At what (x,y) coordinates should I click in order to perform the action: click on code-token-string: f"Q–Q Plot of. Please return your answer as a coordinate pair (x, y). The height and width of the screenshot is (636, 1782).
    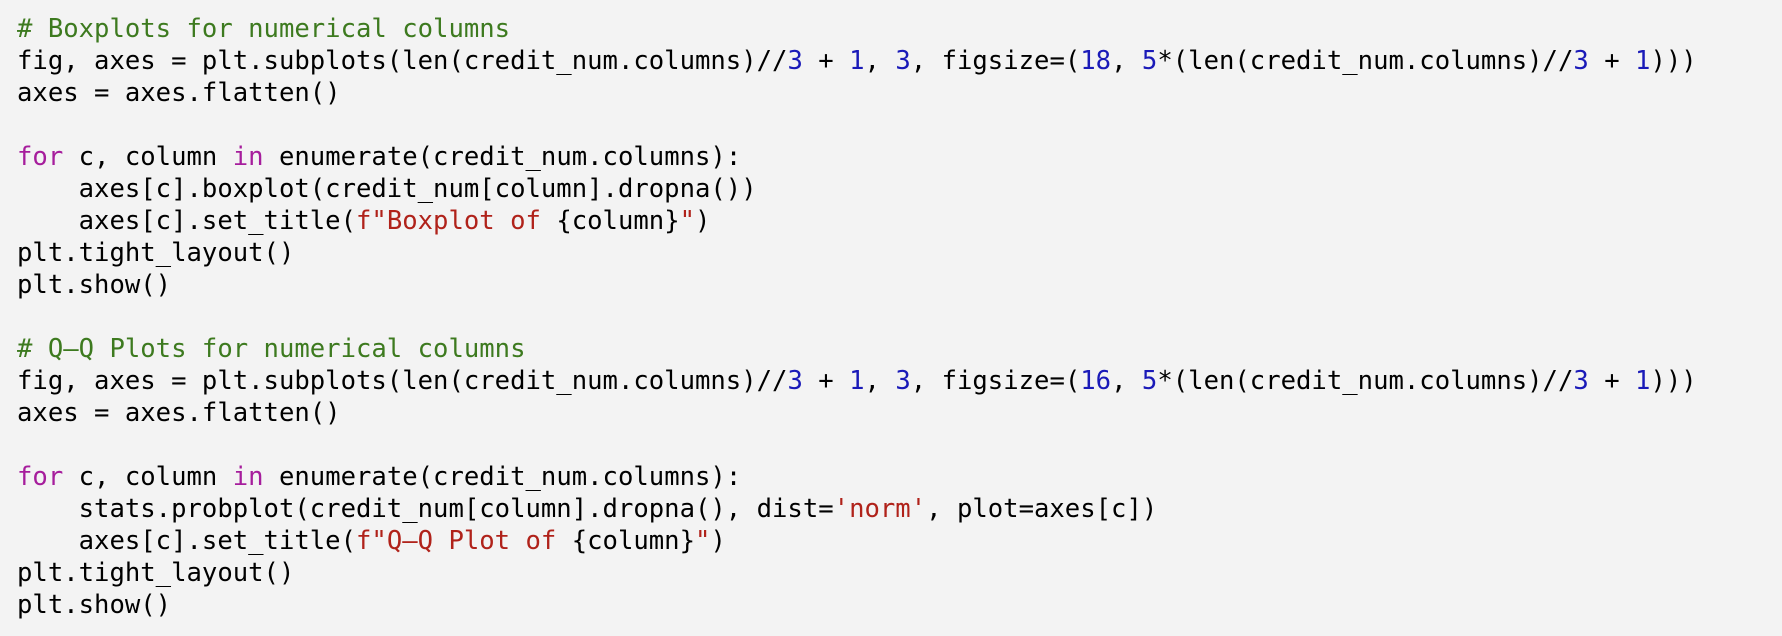
    Looking at the image, I should click on (464, 541).